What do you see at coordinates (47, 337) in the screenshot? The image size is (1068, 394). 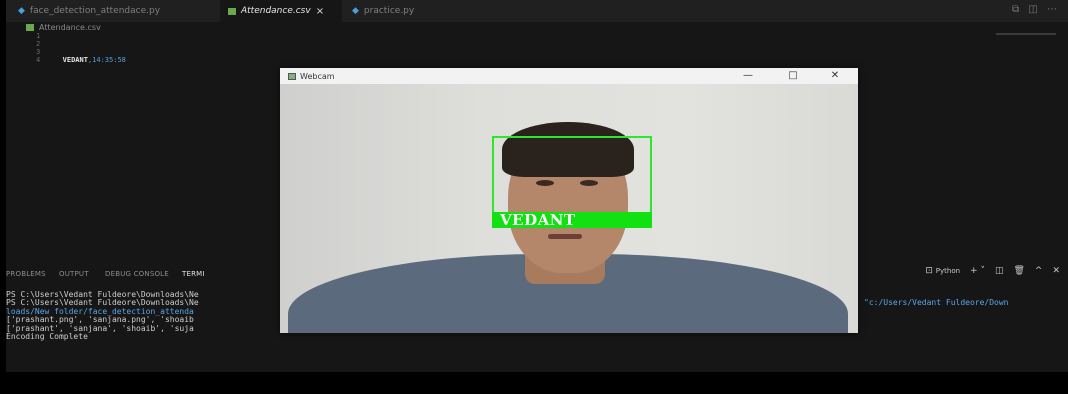 I see `terminal-line: Encoding Complete` at bounding box center [47, 337].